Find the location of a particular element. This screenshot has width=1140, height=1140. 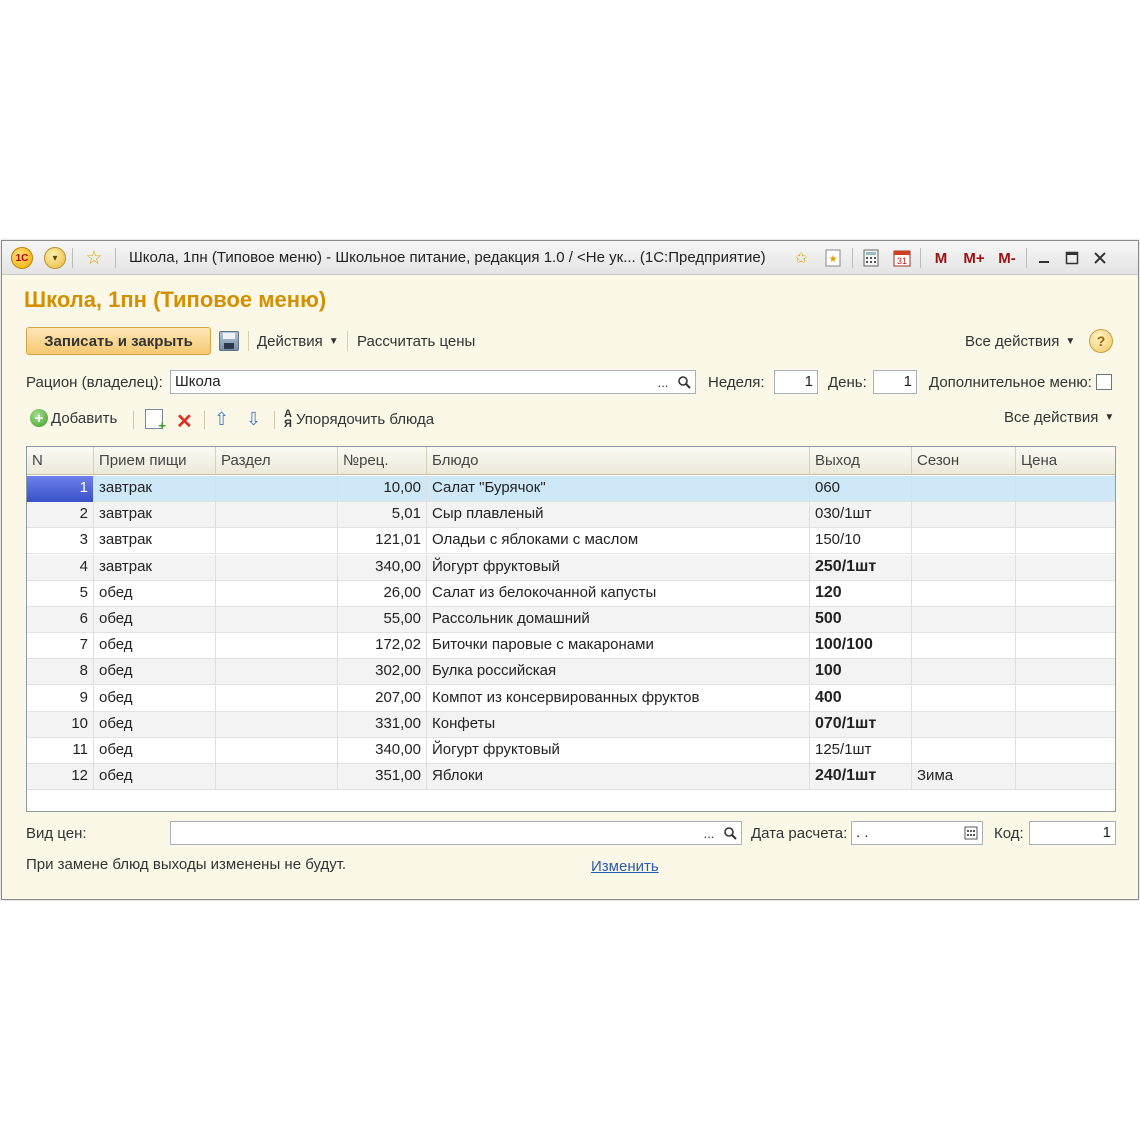

cell-recipe: 55,00 is located at coordinates (382, 620).